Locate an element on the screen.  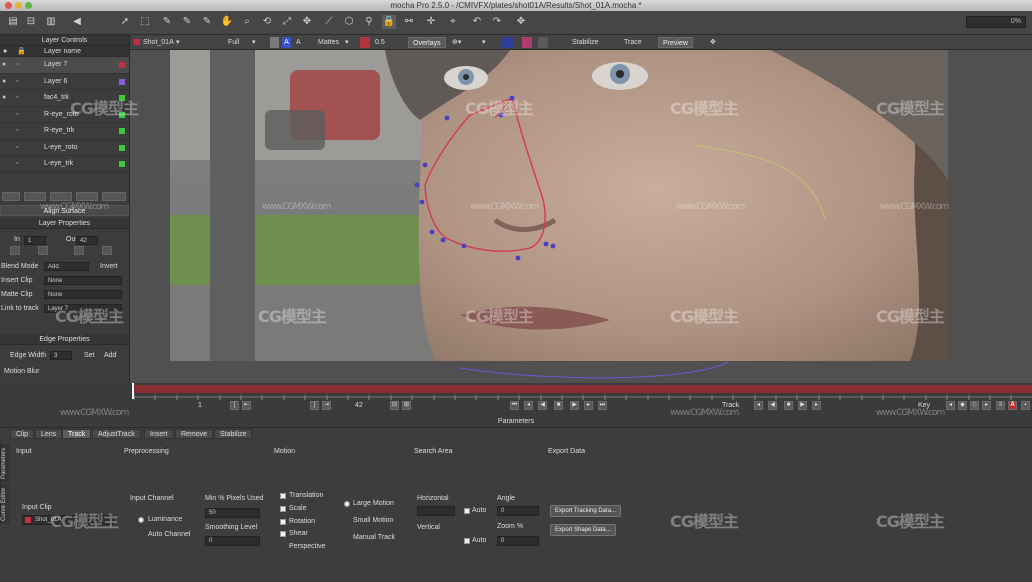
play-forward-button: ▶ is located at coordinates (574, 405).